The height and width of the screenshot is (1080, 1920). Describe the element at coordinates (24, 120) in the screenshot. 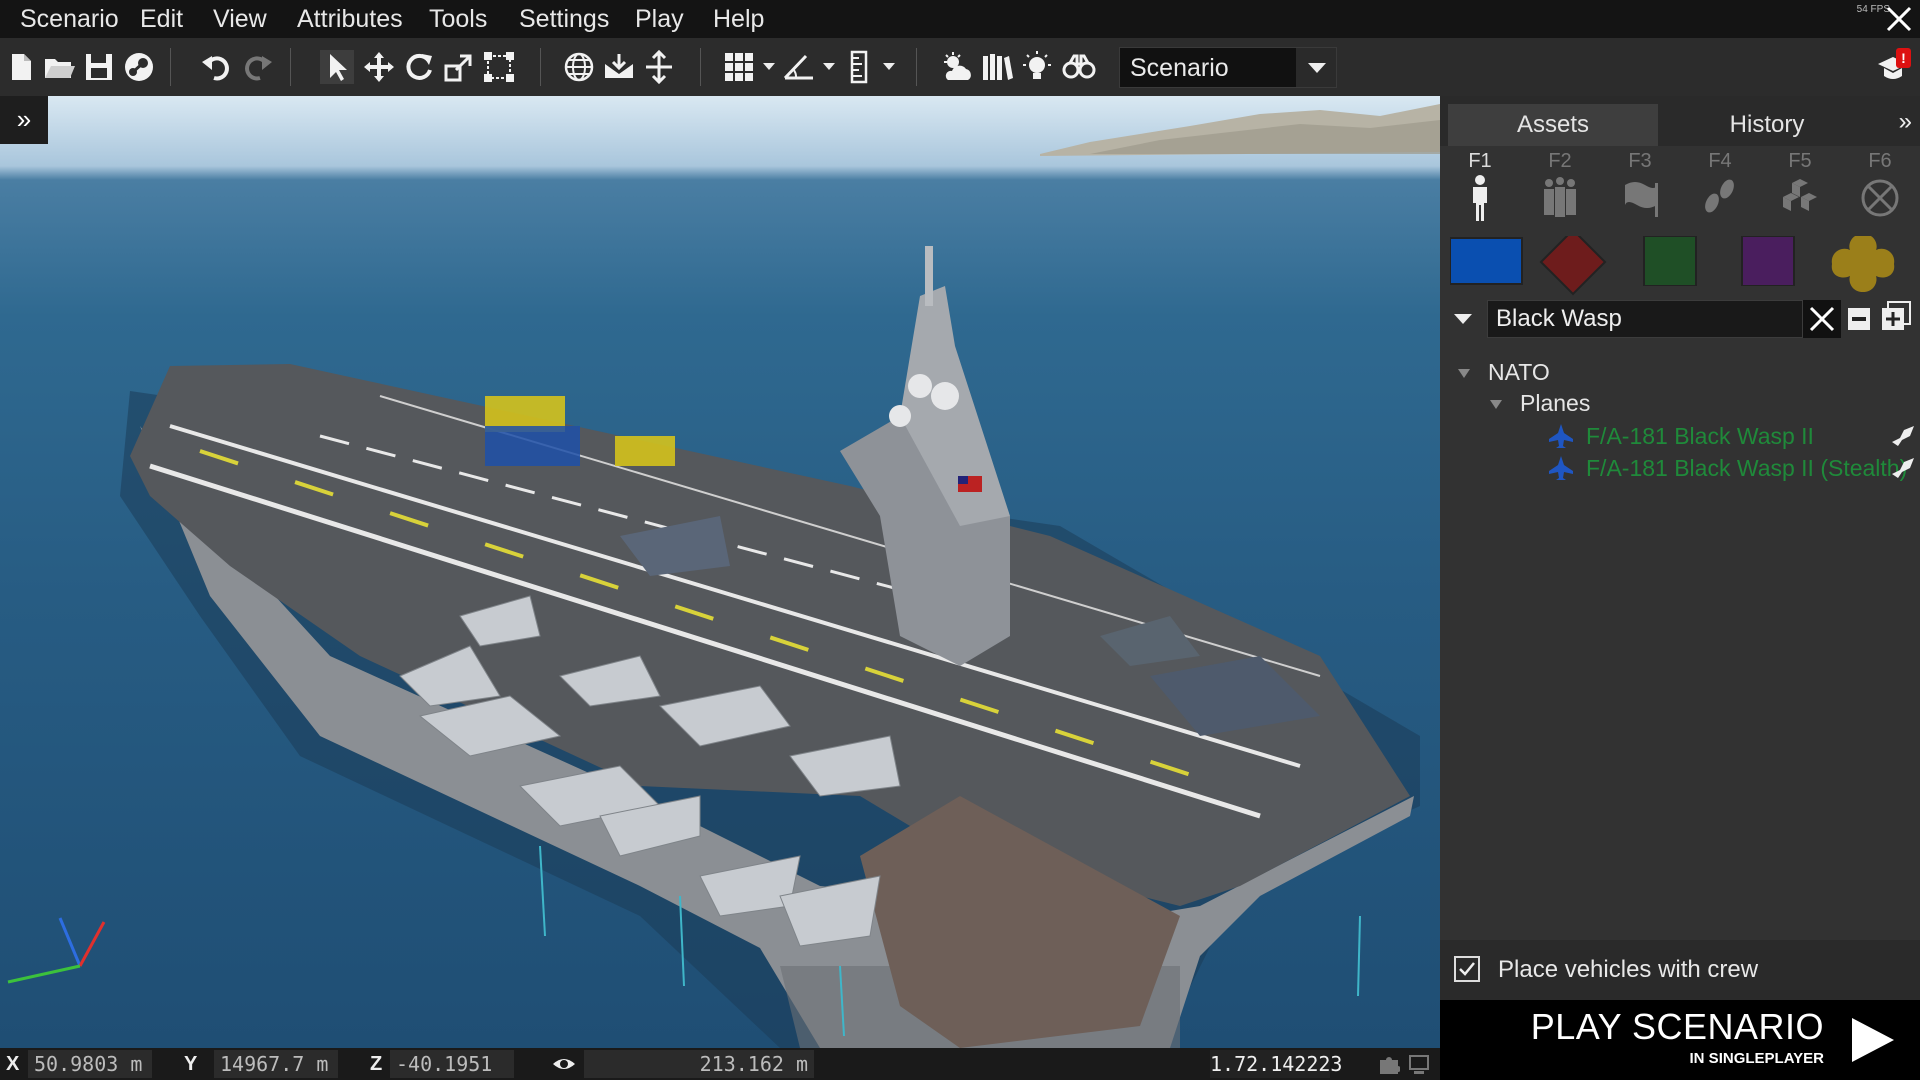

I see `expand-left-panel-button: »` at that location.